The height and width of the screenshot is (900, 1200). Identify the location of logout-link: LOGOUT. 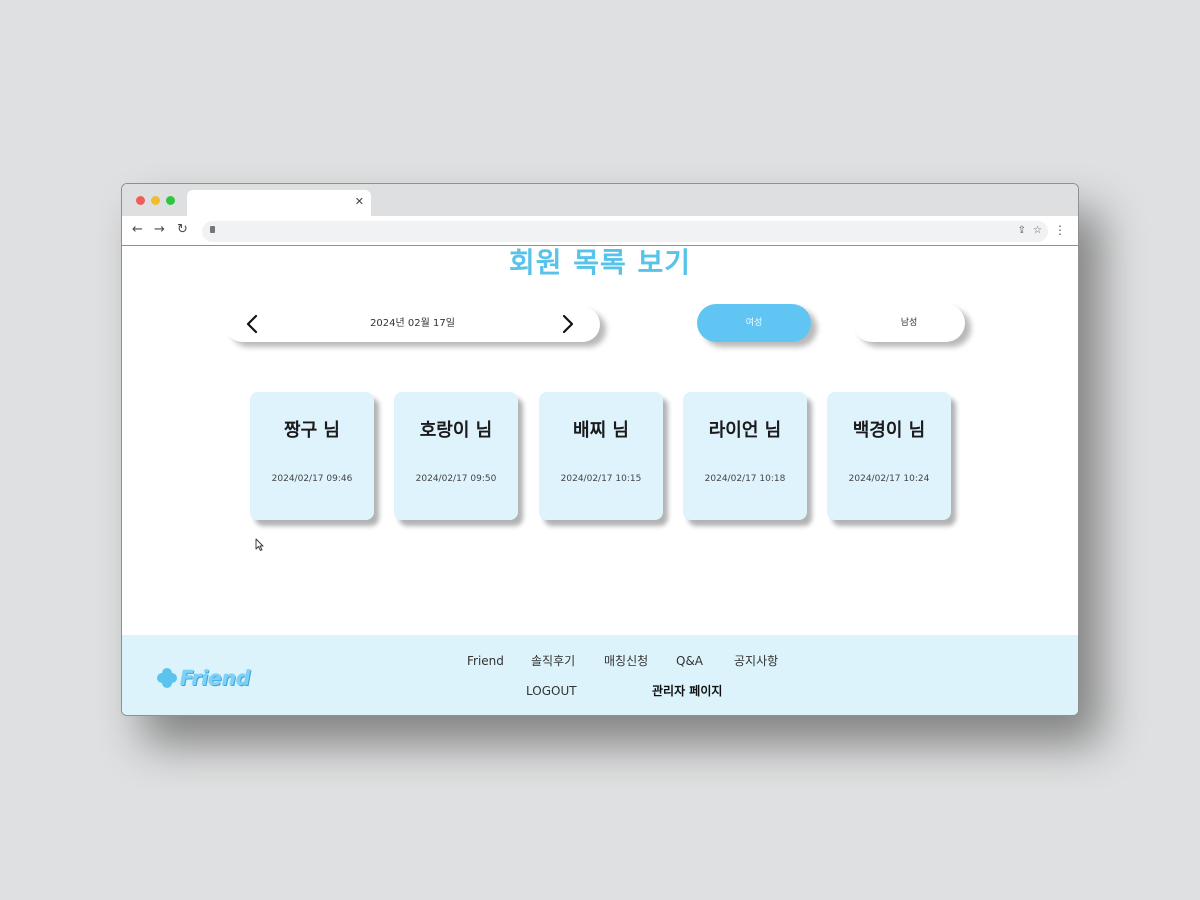
(551, 691).